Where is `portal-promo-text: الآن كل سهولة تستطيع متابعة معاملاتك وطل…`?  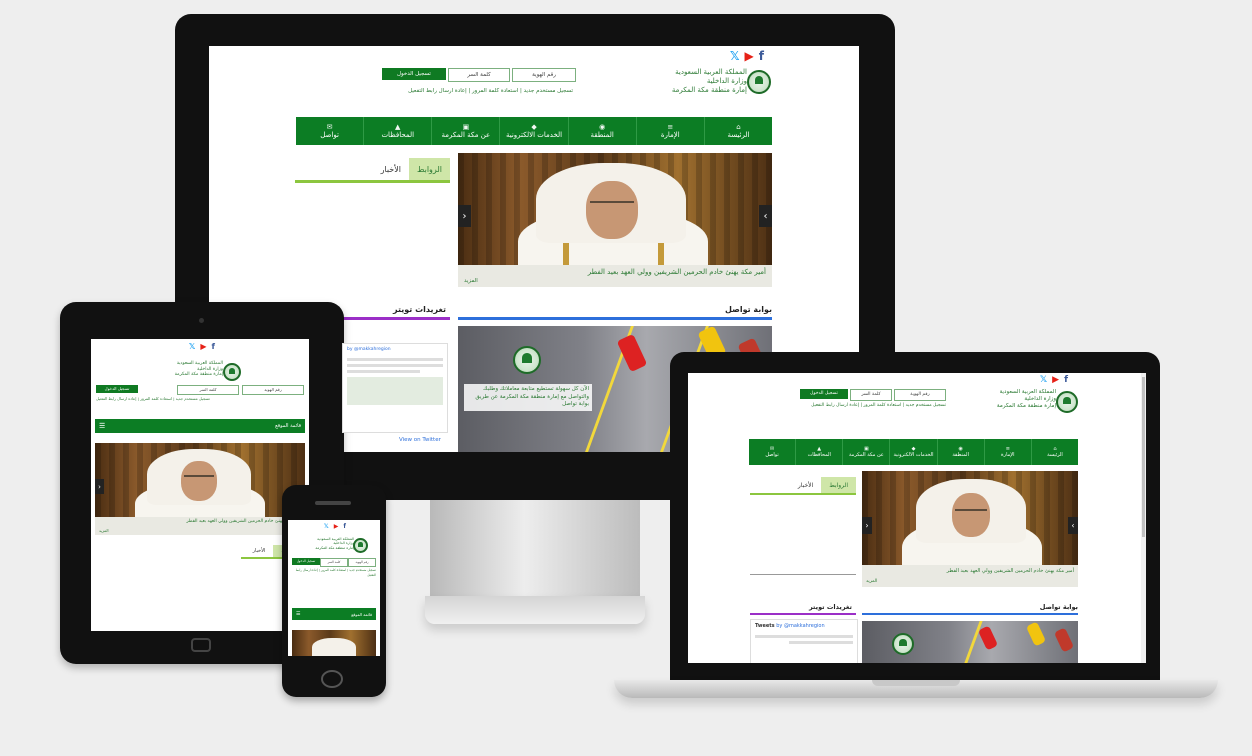 portal-promo-text: الآن كل سهولة تستطيع متابعة معاملاتك وطل… is located at coordinates (528, 398).